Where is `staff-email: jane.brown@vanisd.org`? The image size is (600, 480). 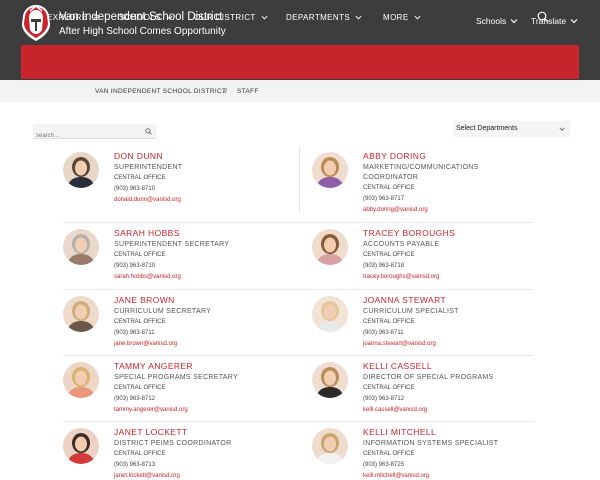 staff-email: jane.brown@vanisd.org is located at coordinates (189, 344).